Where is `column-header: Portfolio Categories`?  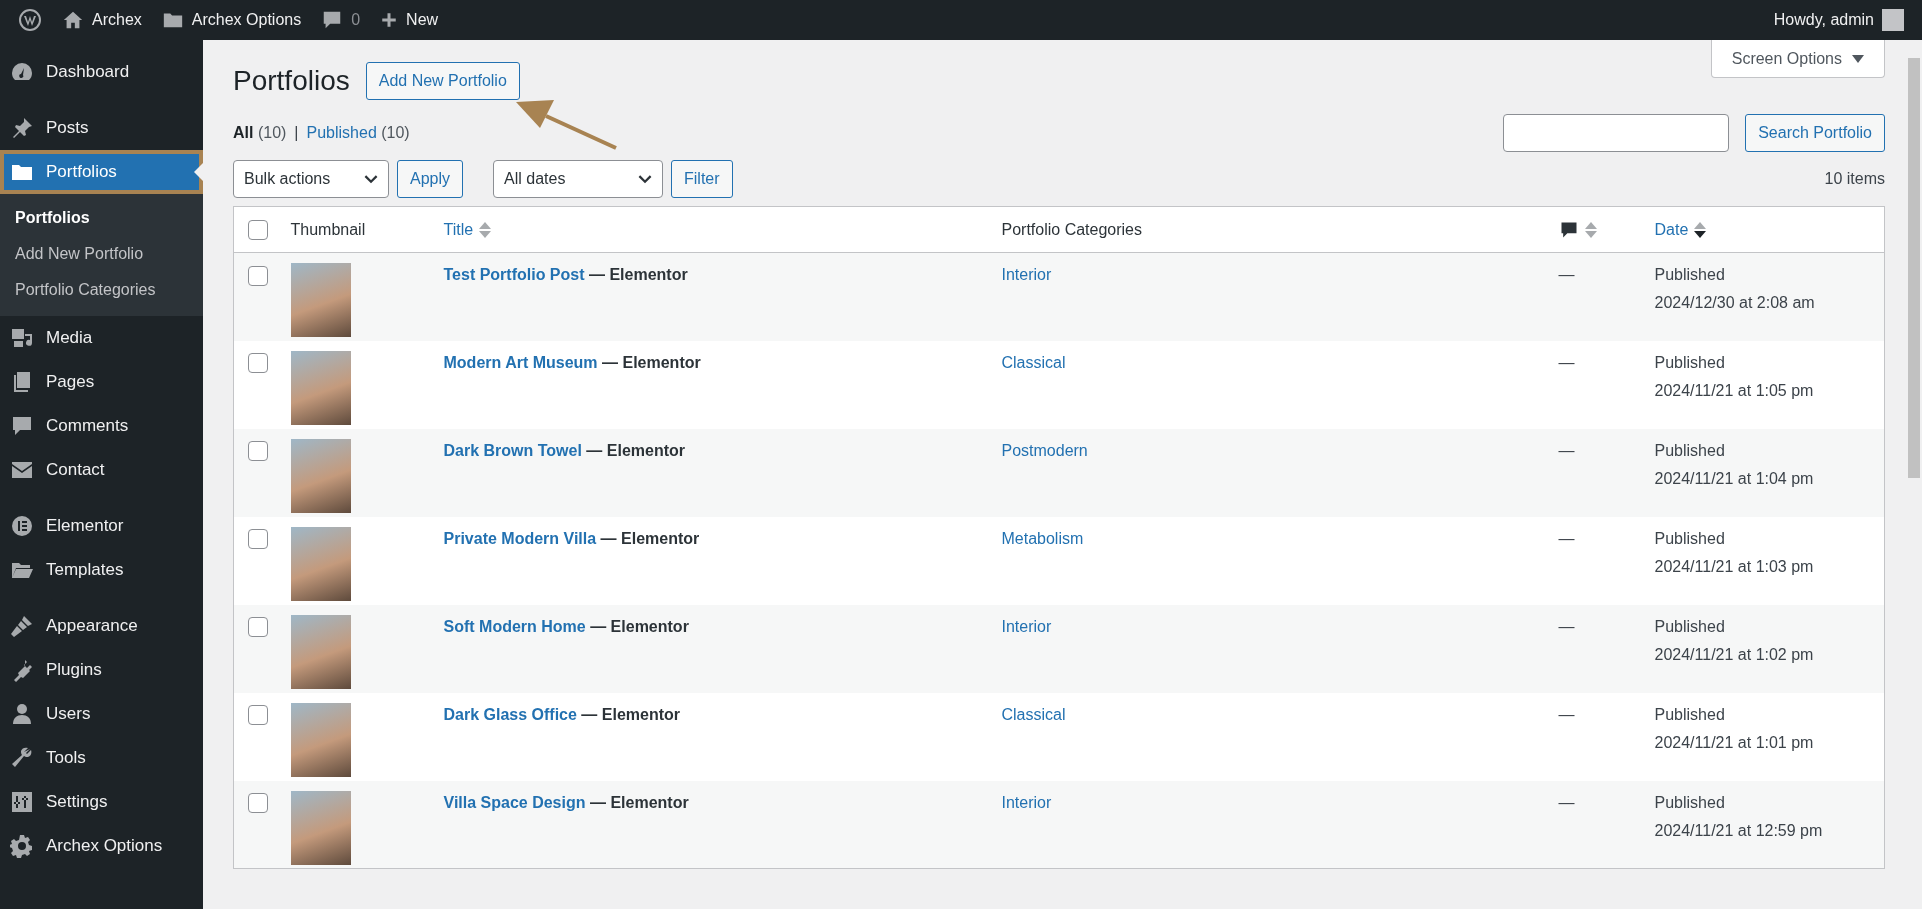 column-header: Portfolio Categories is located at coordinates (1071, 229).